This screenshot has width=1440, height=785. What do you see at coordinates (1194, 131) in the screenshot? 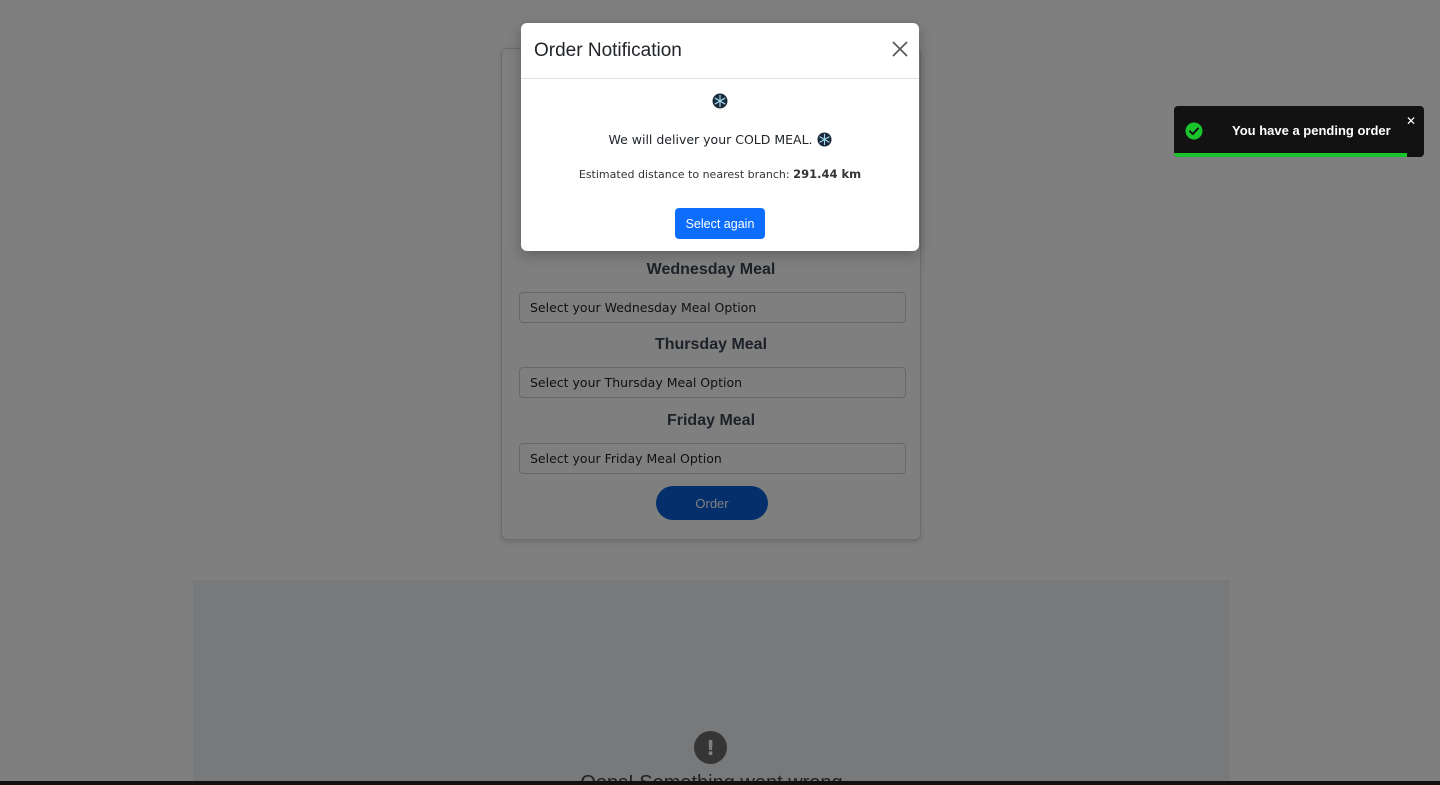
I see `check-circle-icon` at bounding box center [1194, 131].